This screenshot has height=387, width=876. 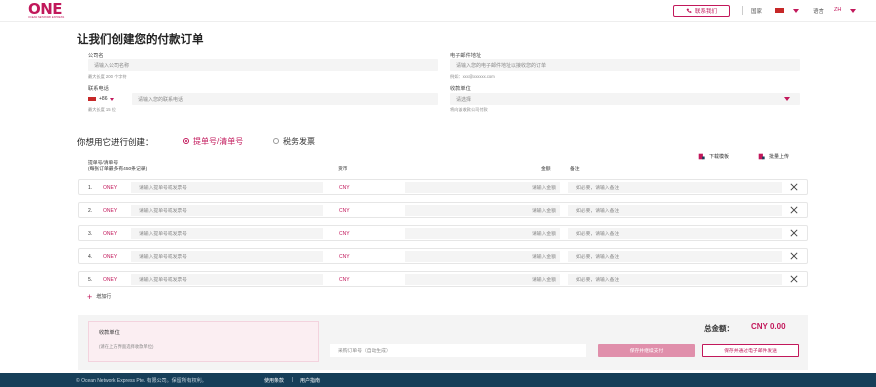 What do you see at coordinates (837, 10) in the screenshot?
I see `language-value: ZH` at bounding box center [837, 10].